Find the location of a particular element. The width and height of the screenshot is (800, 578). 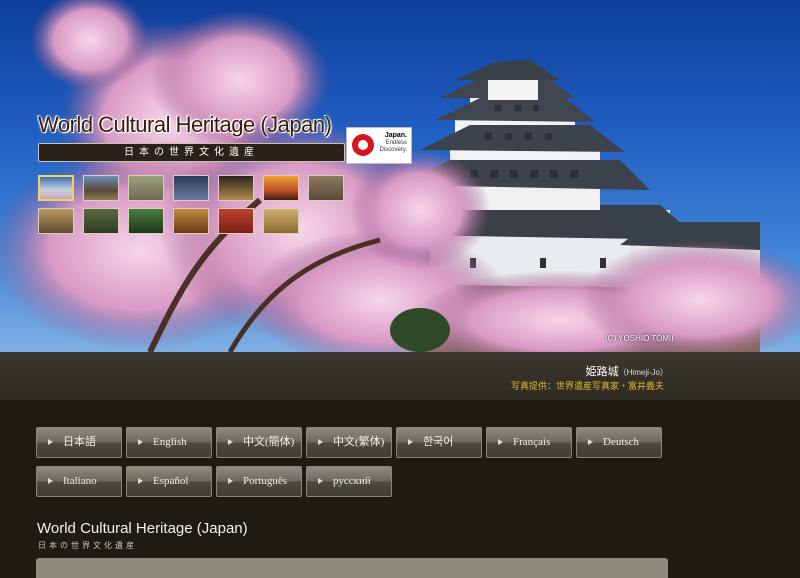

lang-button-italian: Italiano is located at coordinates (79, 481).